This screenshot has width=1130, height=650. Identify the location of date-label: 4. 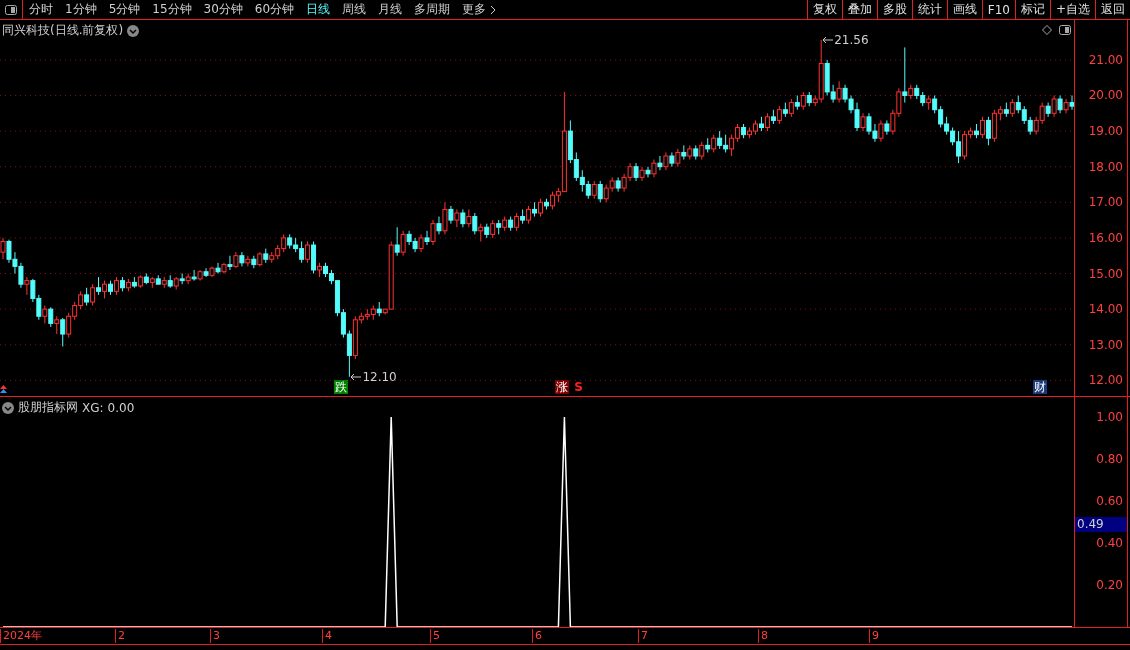
(327, 636).